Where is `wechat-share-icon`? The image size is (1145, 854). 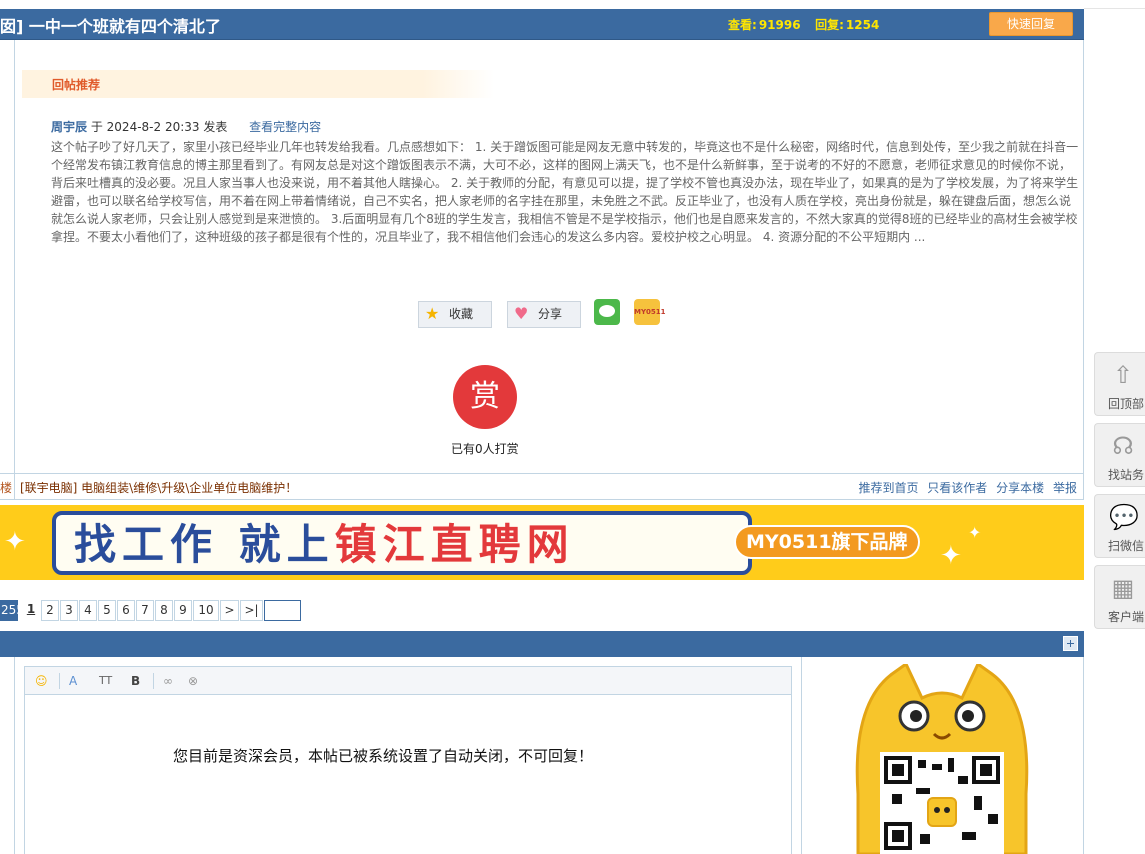
wechat-share-icon is located at coordinates (607, 312).